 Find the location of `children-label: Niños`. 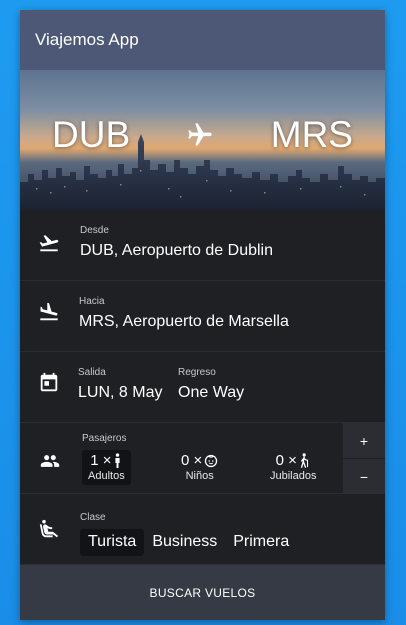

children-label: Niños is located at coordinates (199, 476).